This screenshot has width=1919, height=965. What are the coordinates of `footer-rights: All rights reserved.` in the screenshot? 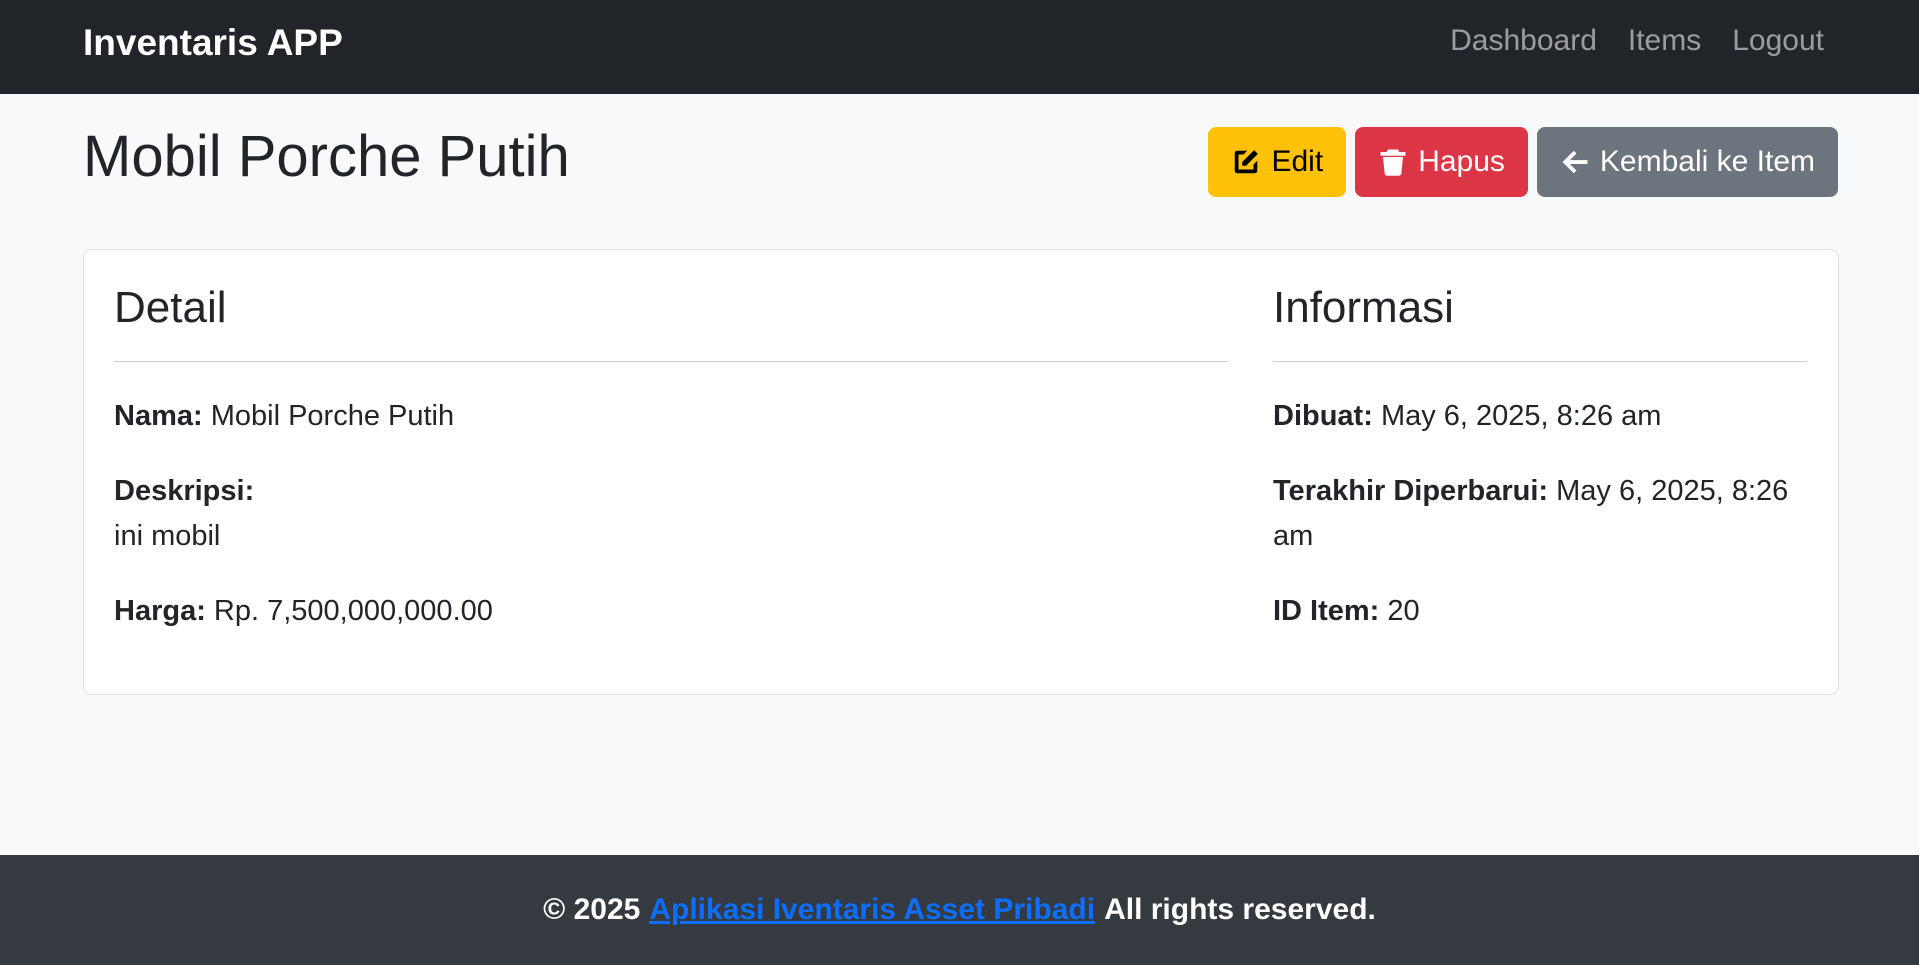 It's located at (1240, 909).